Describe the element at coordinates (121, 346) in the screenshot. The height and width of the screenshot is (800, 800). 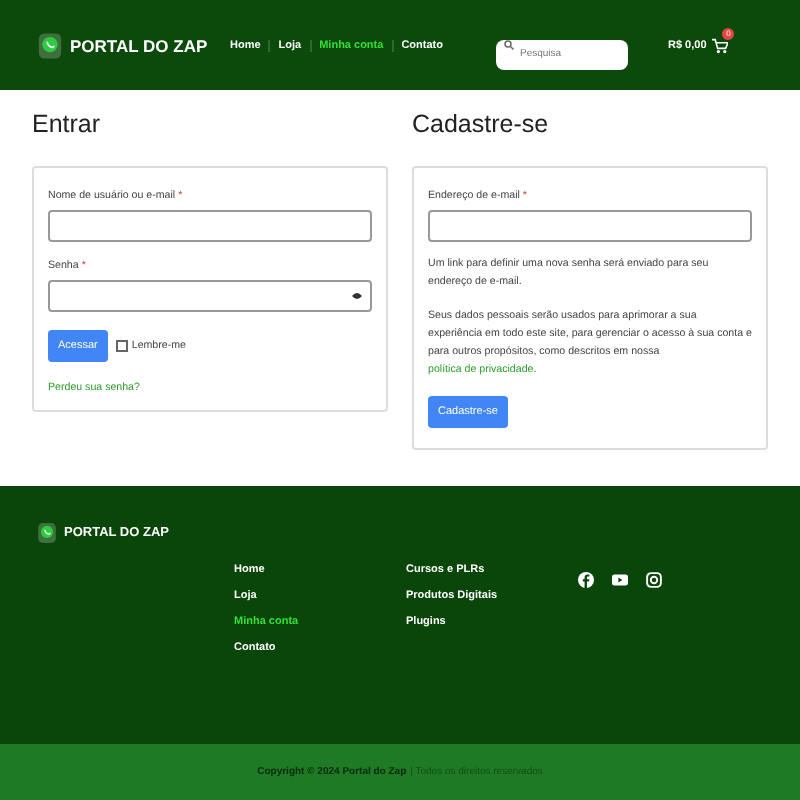
I see `remember-checkbox` at that location.